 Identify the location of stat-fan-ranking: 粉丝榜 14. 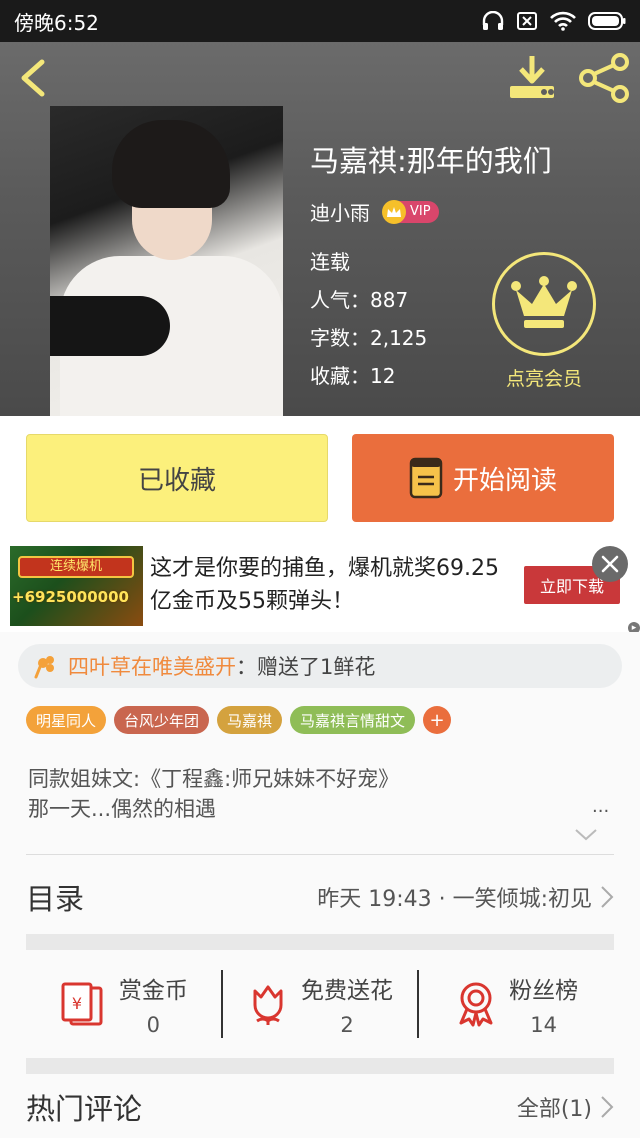
(516, 1004).